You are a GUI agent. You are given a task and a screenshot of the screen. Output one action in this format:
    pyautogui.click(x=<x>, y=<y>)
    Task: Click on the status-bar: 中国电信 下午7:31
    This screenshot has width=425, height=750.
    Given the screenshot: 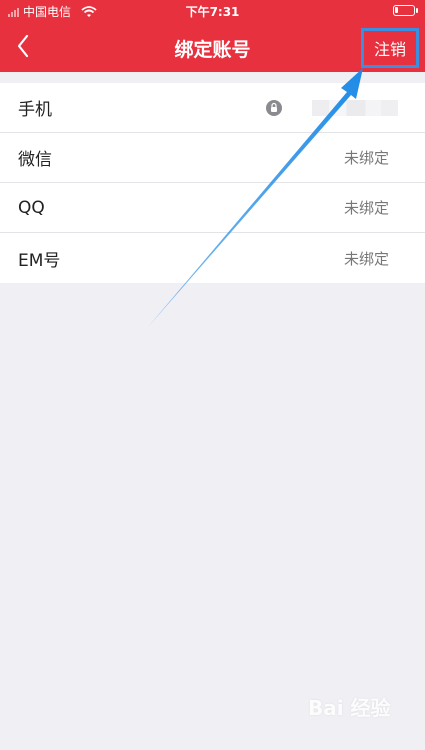 What is the action you would take?
    pyautogui.click(x=212, y=10)
    